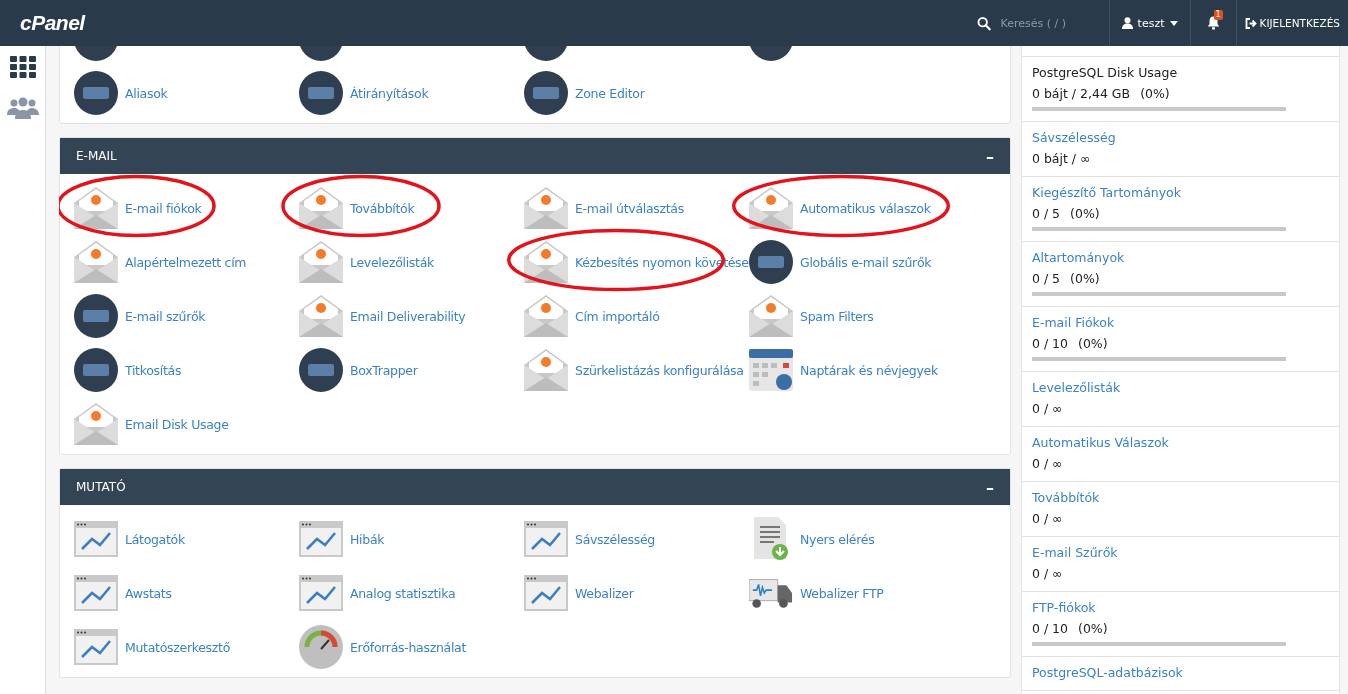 The image size is (1348, 694). Describe the element at coordinates (636, 93) in the screenshot. I see `app-link: Zone Editor` at that location.